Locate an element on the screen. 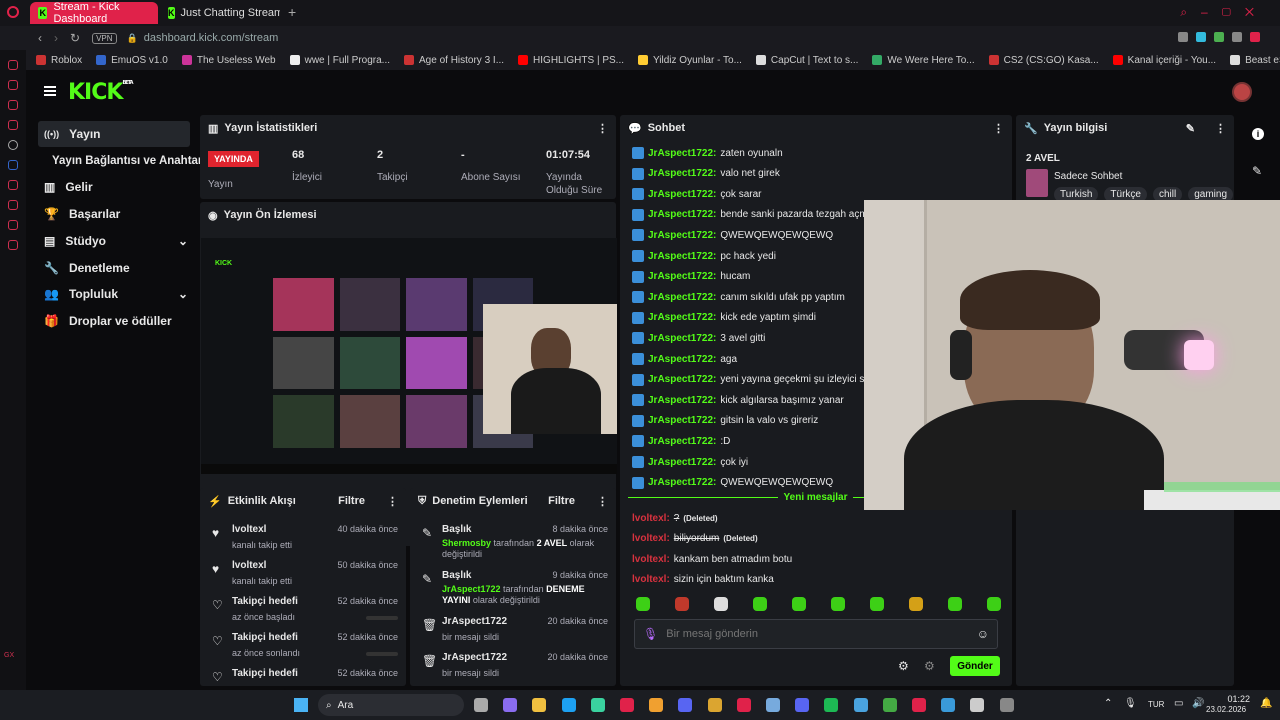 This screenshot has height=720, width=1280. chat-input is located at coordinates (816, 634).